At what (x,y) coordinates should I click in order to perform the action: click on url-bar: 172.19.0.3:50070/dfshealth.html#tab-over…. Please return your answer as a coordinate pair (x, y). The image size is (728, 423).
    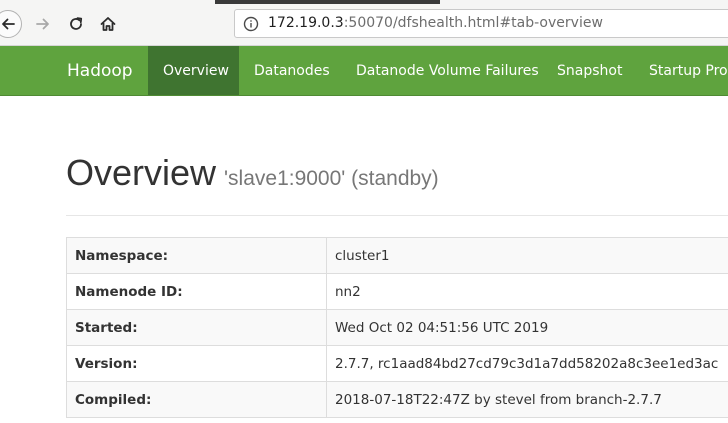
    Looking at the image, I should click on (481, 23).